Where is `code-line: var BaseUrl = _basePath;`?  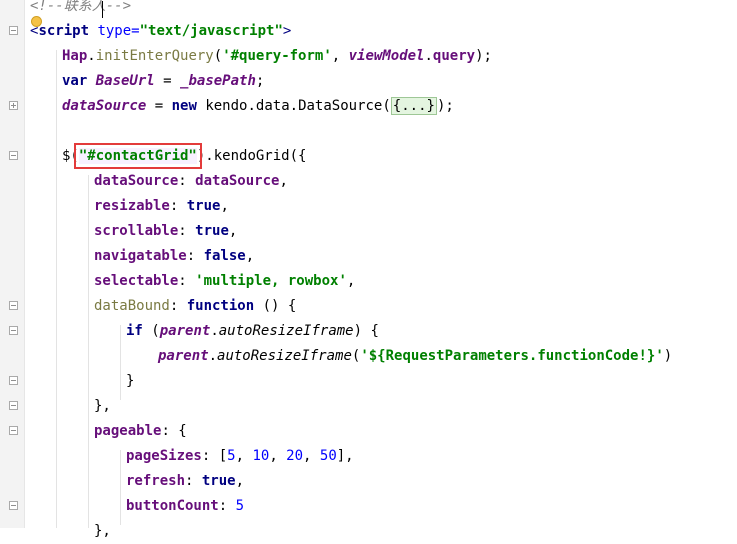
code-line: var BaseUrl = _basePath; is located at coordinates (163, 81).